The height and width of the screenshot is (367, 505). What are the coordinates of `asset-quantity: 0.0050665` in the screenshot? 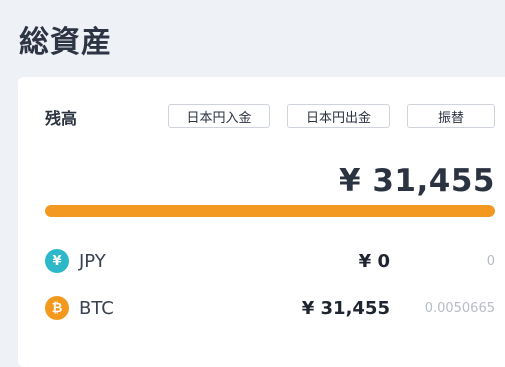 It's located at (459, 308).